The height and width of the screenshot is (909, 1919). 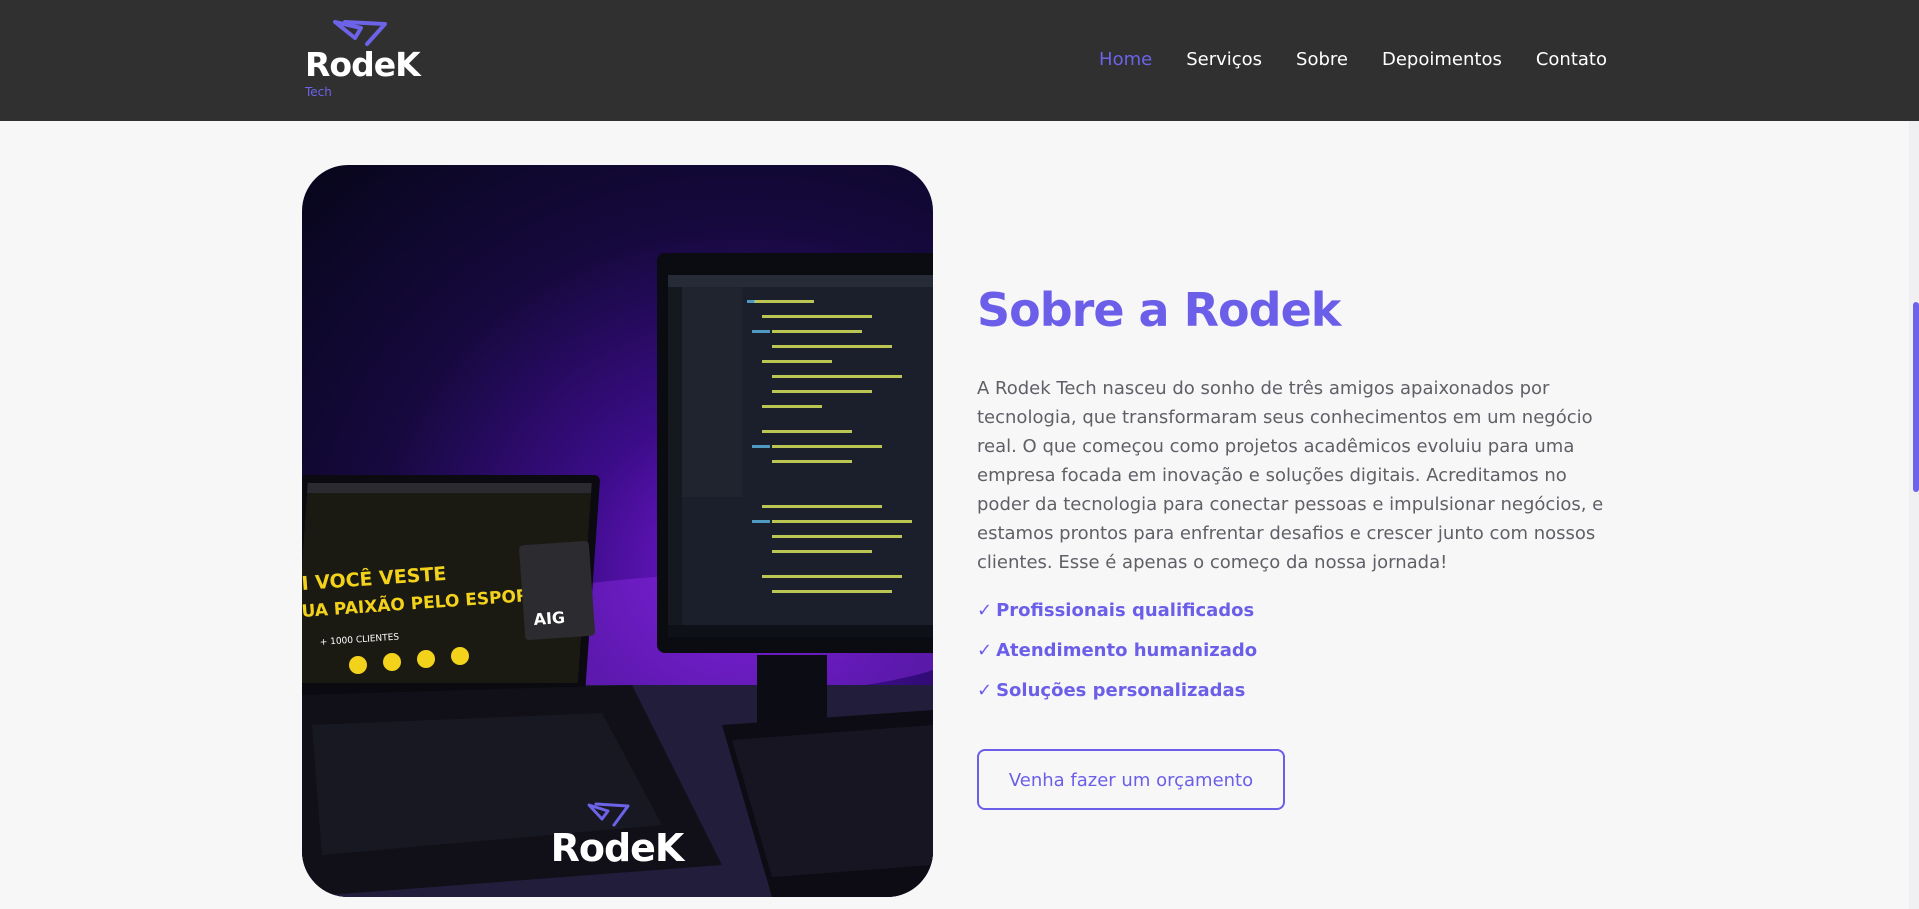 I want to click on quote-button: Venha fazer um orçamento, so click(x=1131, y=779).